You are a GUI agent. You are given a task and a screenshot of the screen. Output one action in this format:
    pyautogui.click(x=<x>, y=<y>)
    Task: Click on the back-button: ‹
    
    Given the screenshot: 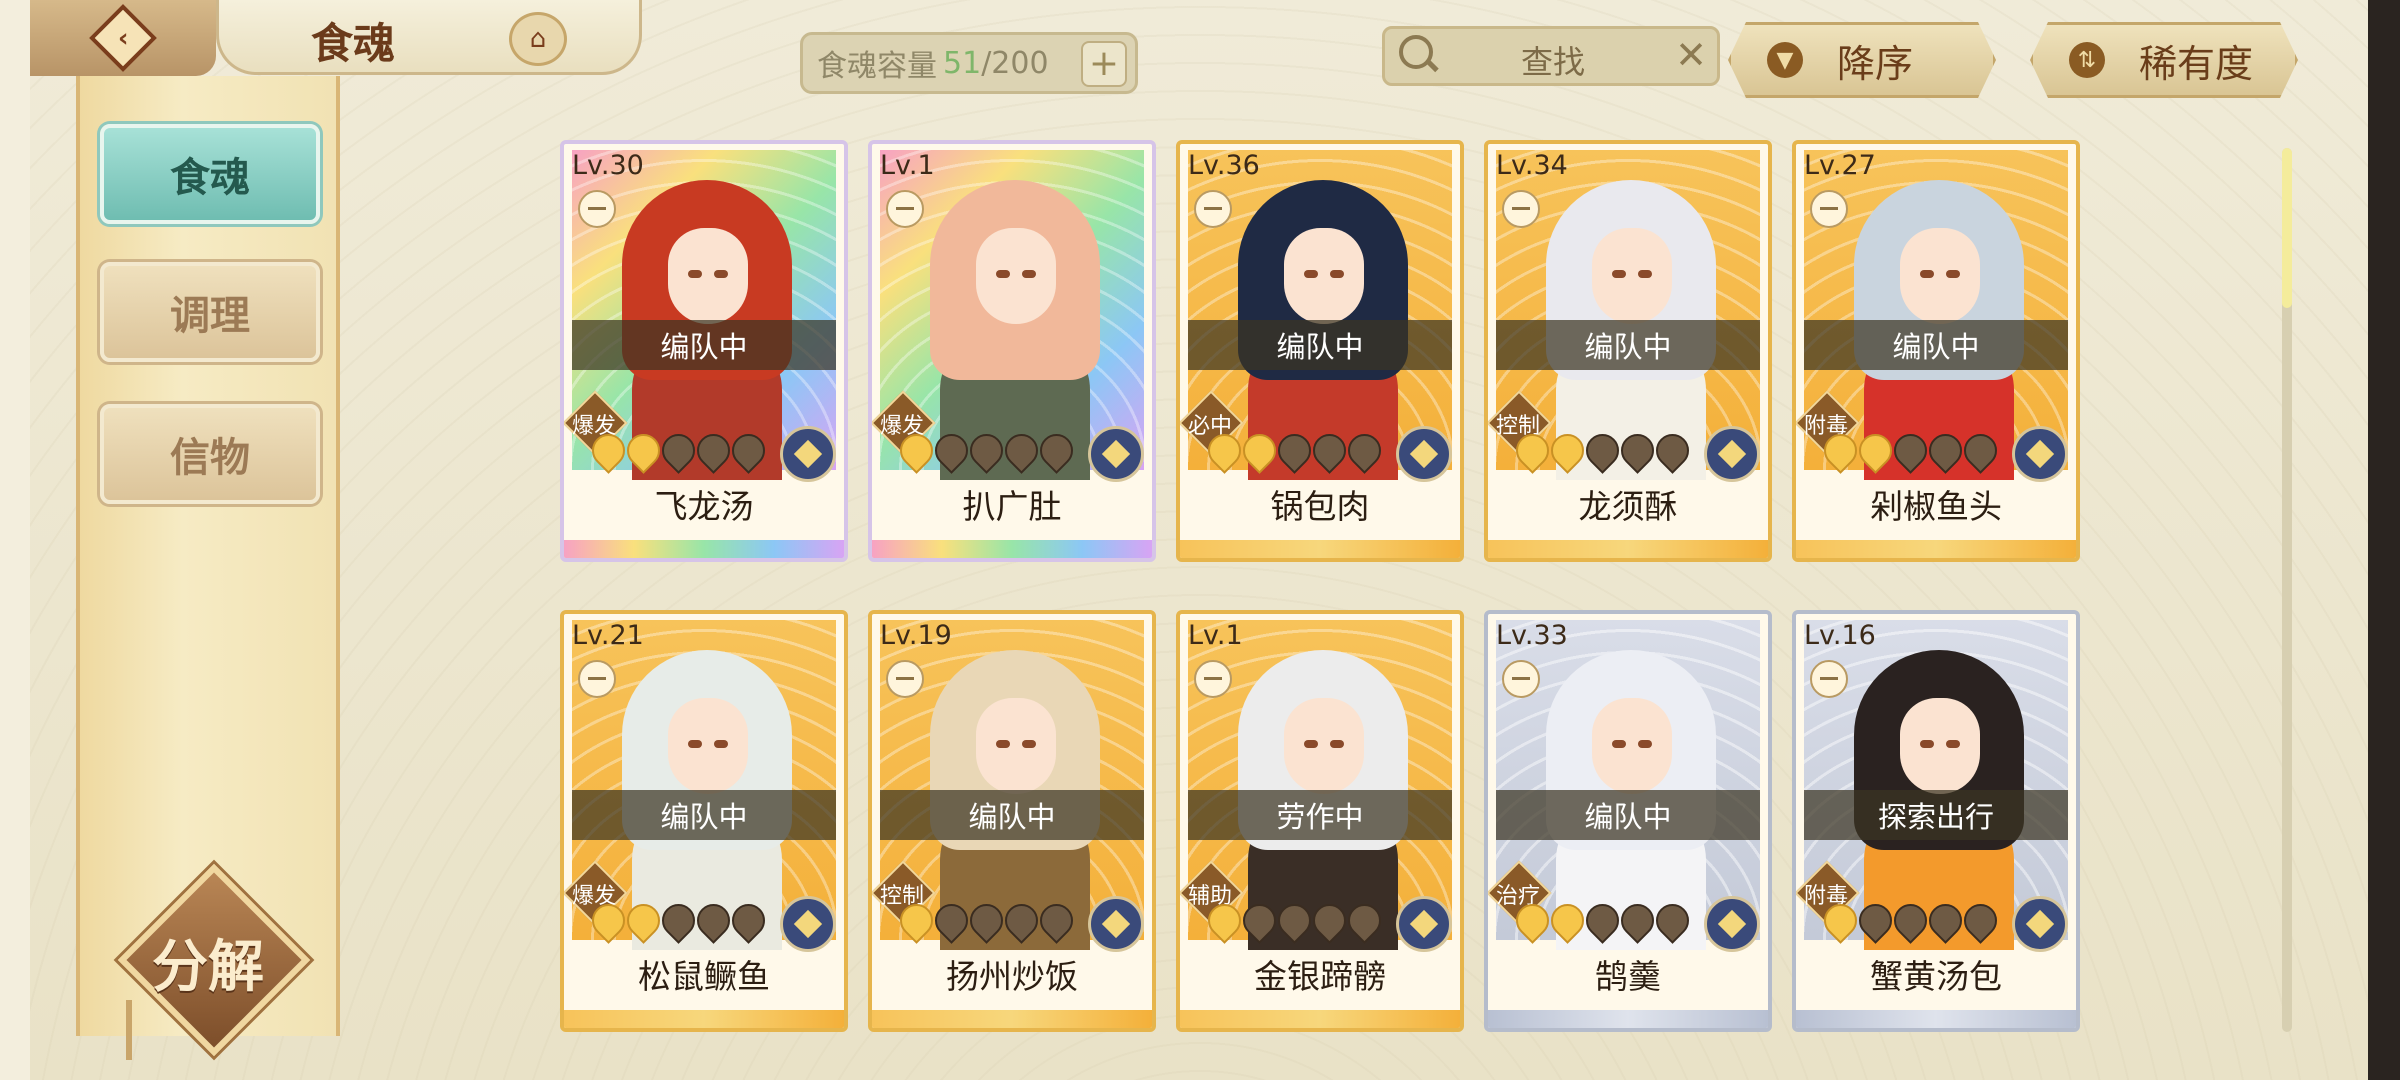 What is the action you would take?
    pyautogui.click(x=123, y=38)
    